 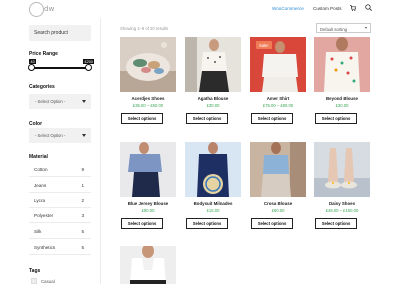 What do you see at coordinates (278, 105) in the screenshot?
I see `product-price: £75.00 – £90.00` at bounding box center [278, 105].